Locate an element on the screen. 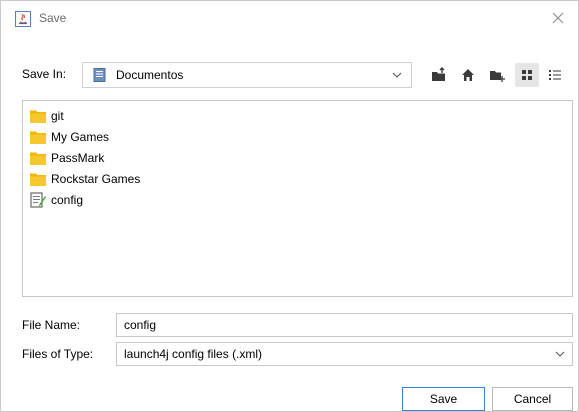 This screenshot has height=412, width=579. file-name-text: config is located at coordinates (67, 200).